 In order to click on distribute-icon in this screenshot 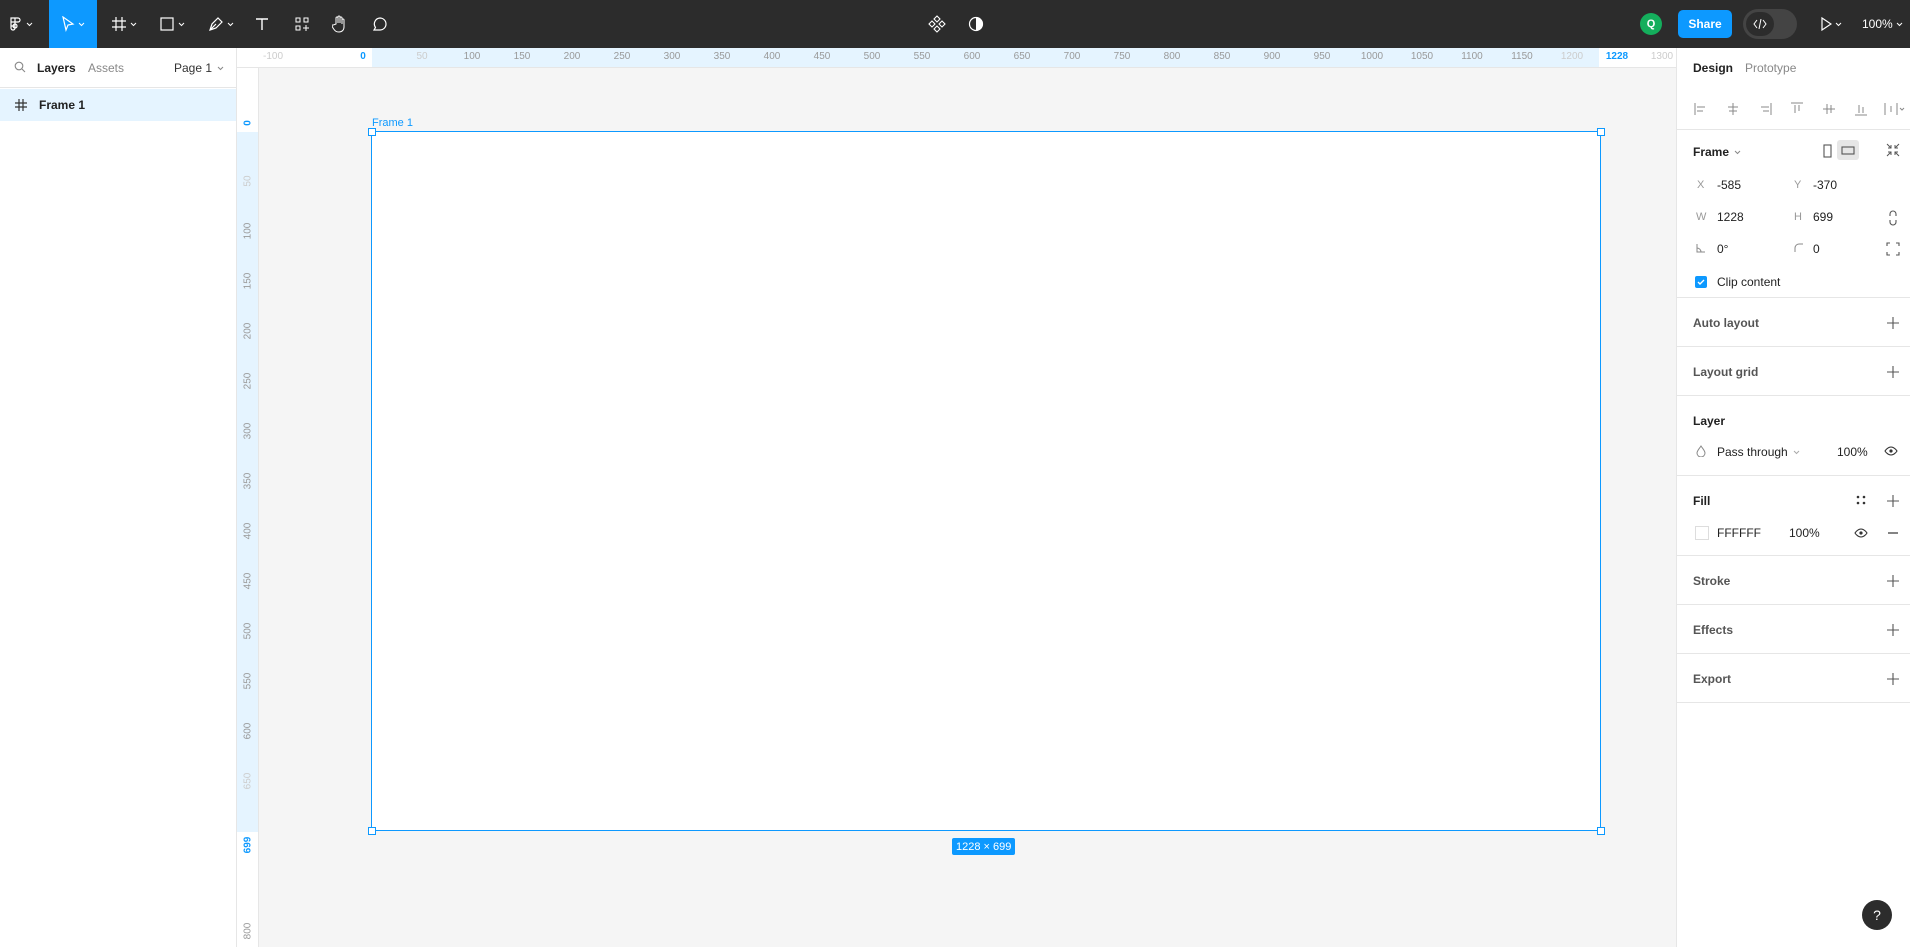, I will do `click(1894, 109)`.